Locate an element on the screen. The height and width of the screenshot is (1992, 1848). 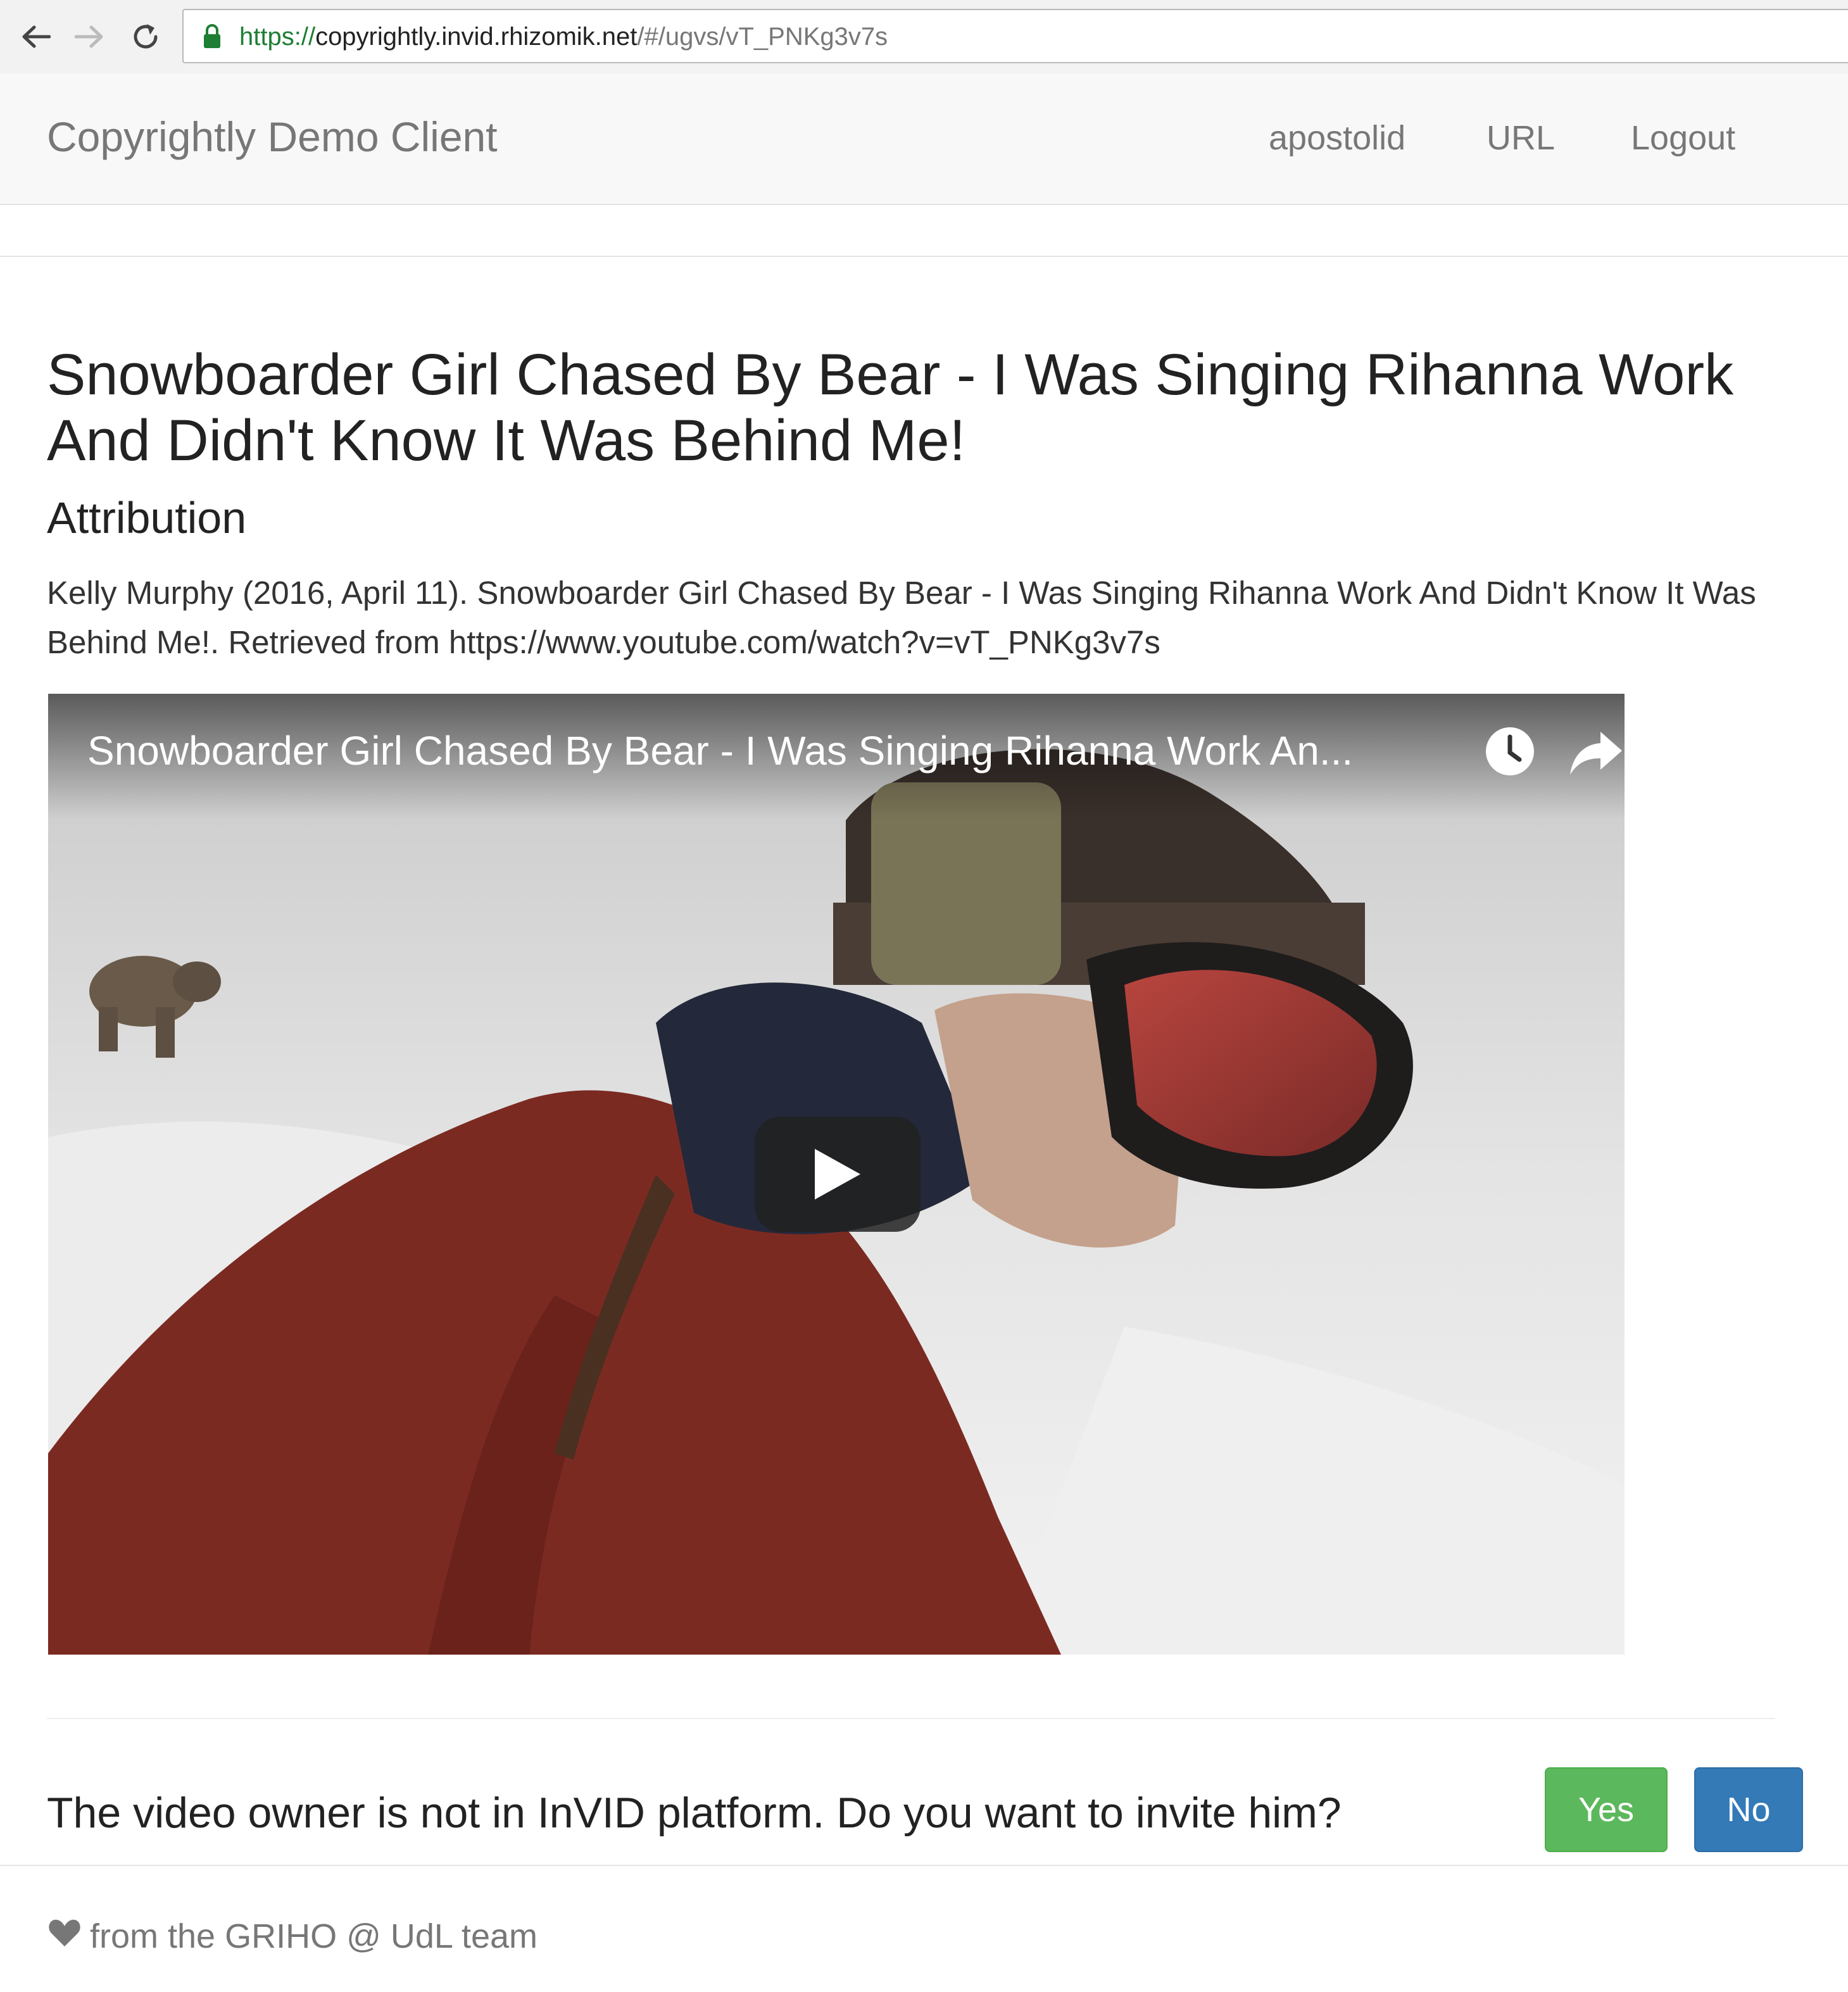
footer-divider is located at coordinates (924, 1866).